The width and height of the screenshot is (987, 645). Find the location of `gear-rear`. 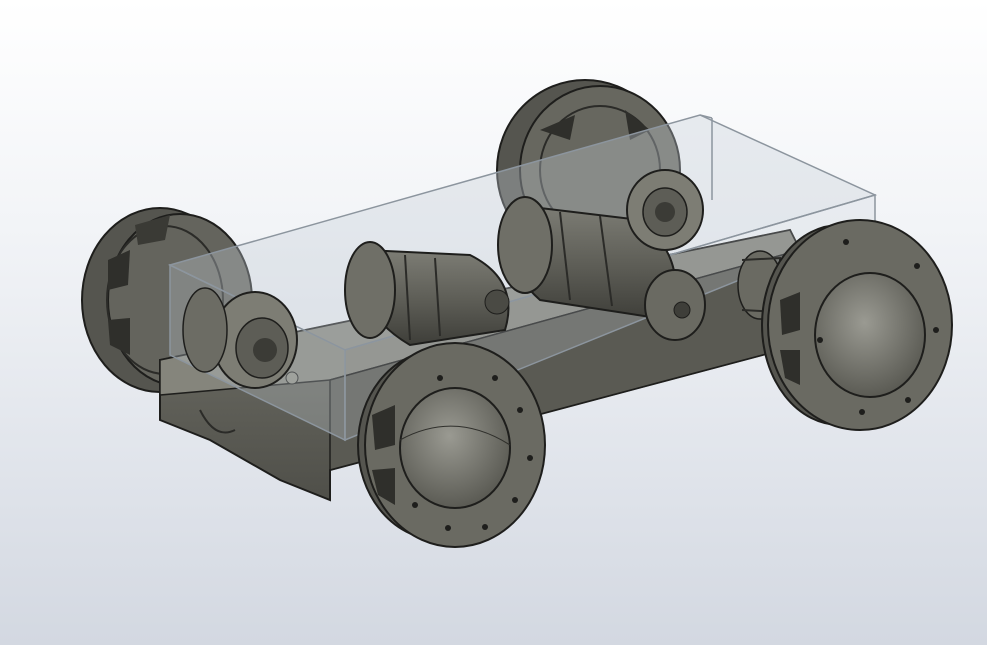

gear-rear is located at coordinates (665, 210).